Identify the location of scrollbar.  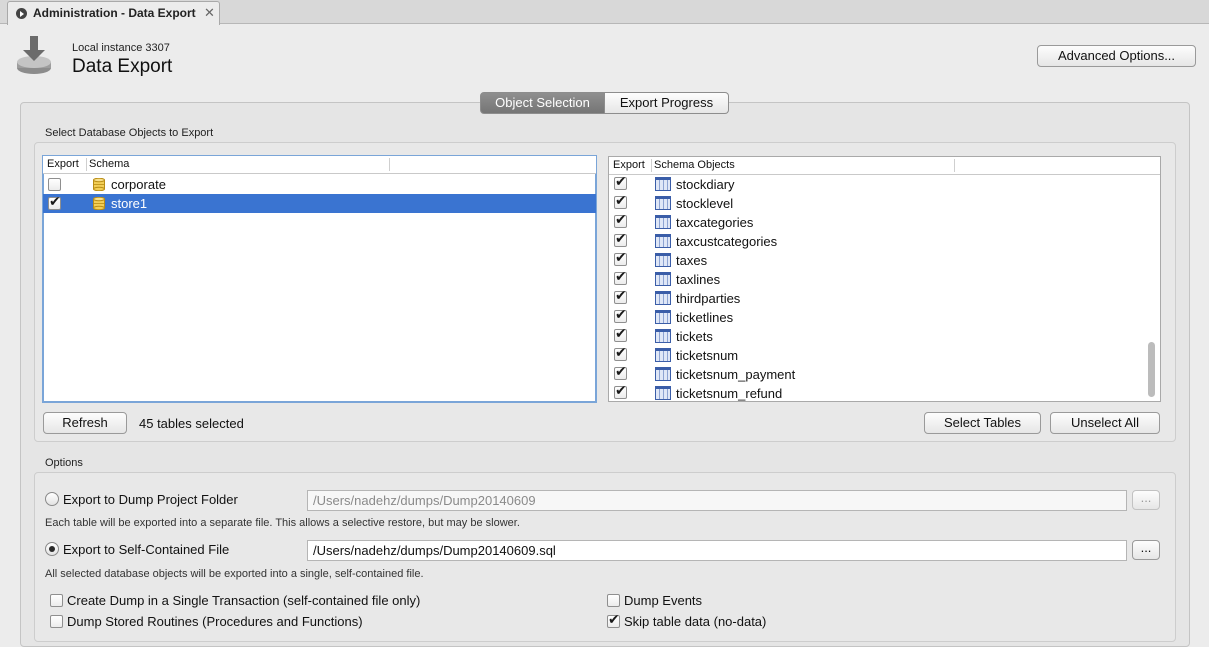
(1151, 369).